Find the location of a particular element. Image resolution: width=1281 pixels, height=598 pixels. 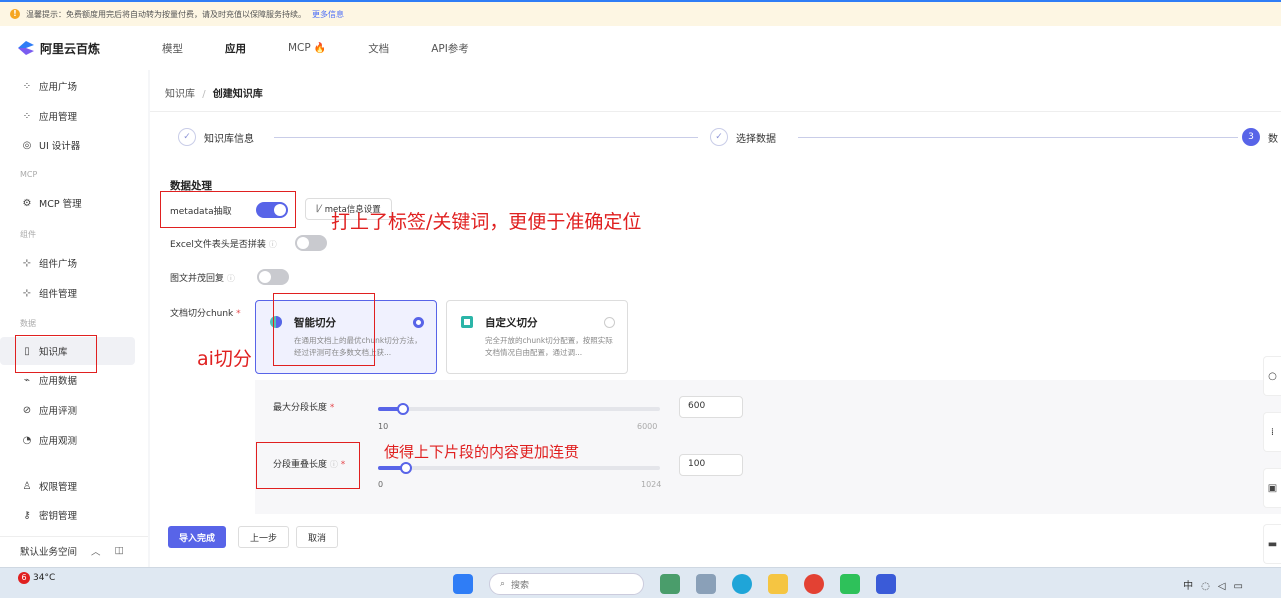

nav-docs: 文档 is located at coordinates (378, 48).